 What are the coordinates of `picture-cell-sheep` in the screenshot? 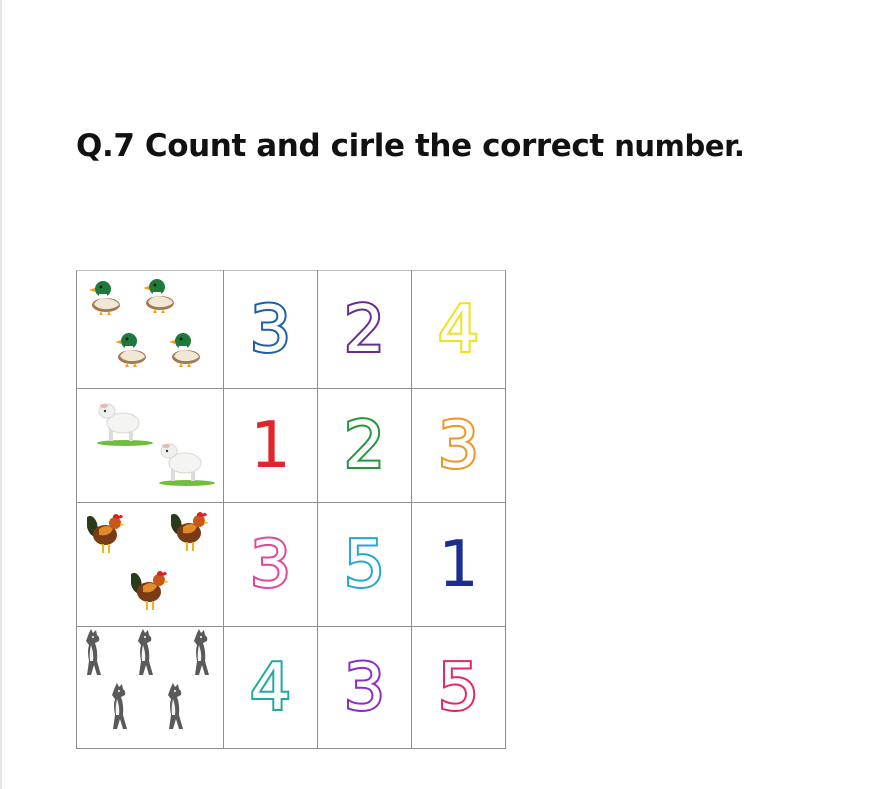 It's located at (150, 445).